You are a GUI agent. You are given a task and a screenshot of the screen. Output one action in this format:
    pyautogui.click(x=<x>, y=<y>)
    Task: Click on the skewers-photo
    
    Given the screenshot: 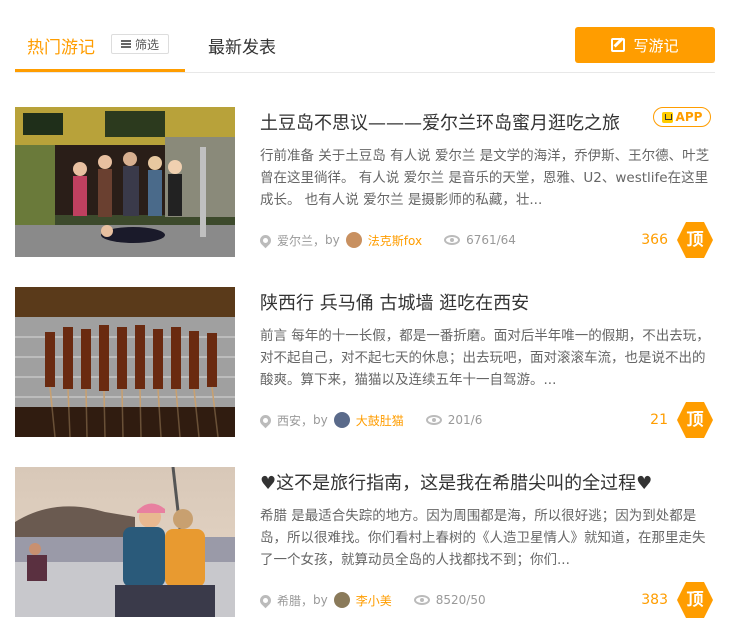 What is the action you would take?
    pyautogui.click(x=125, y=362)
    